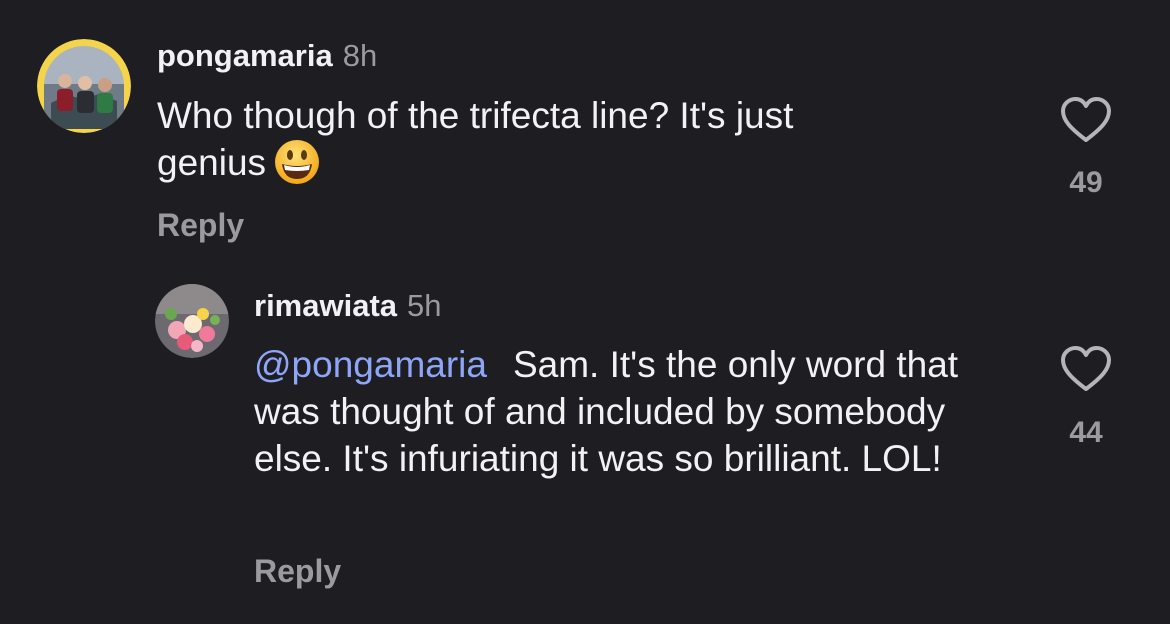 The height and width of the screenshot is (624, 1170). I want to click on username-text: rimawiata, so click(325, 305).